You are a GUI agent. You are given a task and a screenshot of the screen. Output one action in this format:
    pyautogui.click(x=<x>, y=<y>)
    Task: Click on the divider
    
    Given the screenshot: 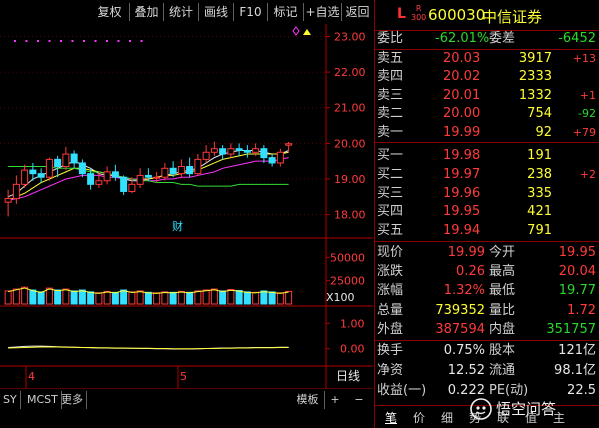 What is the action you would take?
    pyautogui.click(x=487, y=142)
    